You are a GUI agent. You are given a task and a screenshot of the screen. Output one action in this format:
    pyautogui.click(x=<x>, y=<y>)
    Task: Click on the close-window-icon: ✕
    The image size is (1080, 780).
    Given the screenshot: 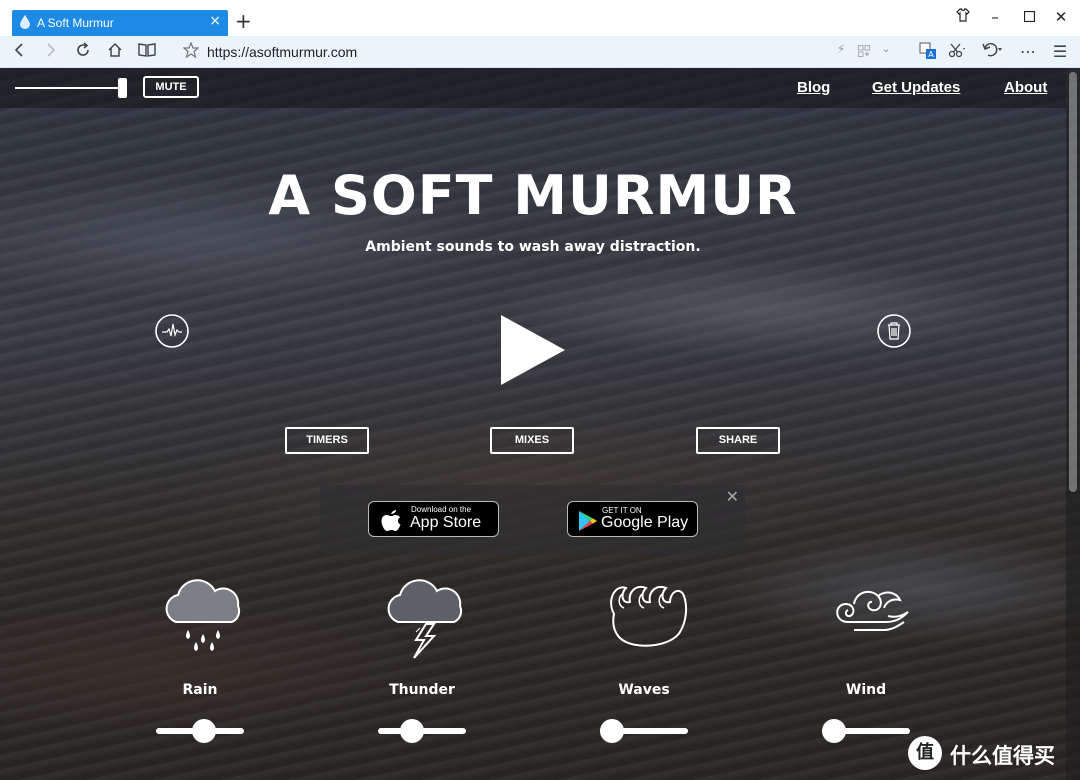 What is the action you would take?
    pyautogui.click(x=1061, y=17)
    